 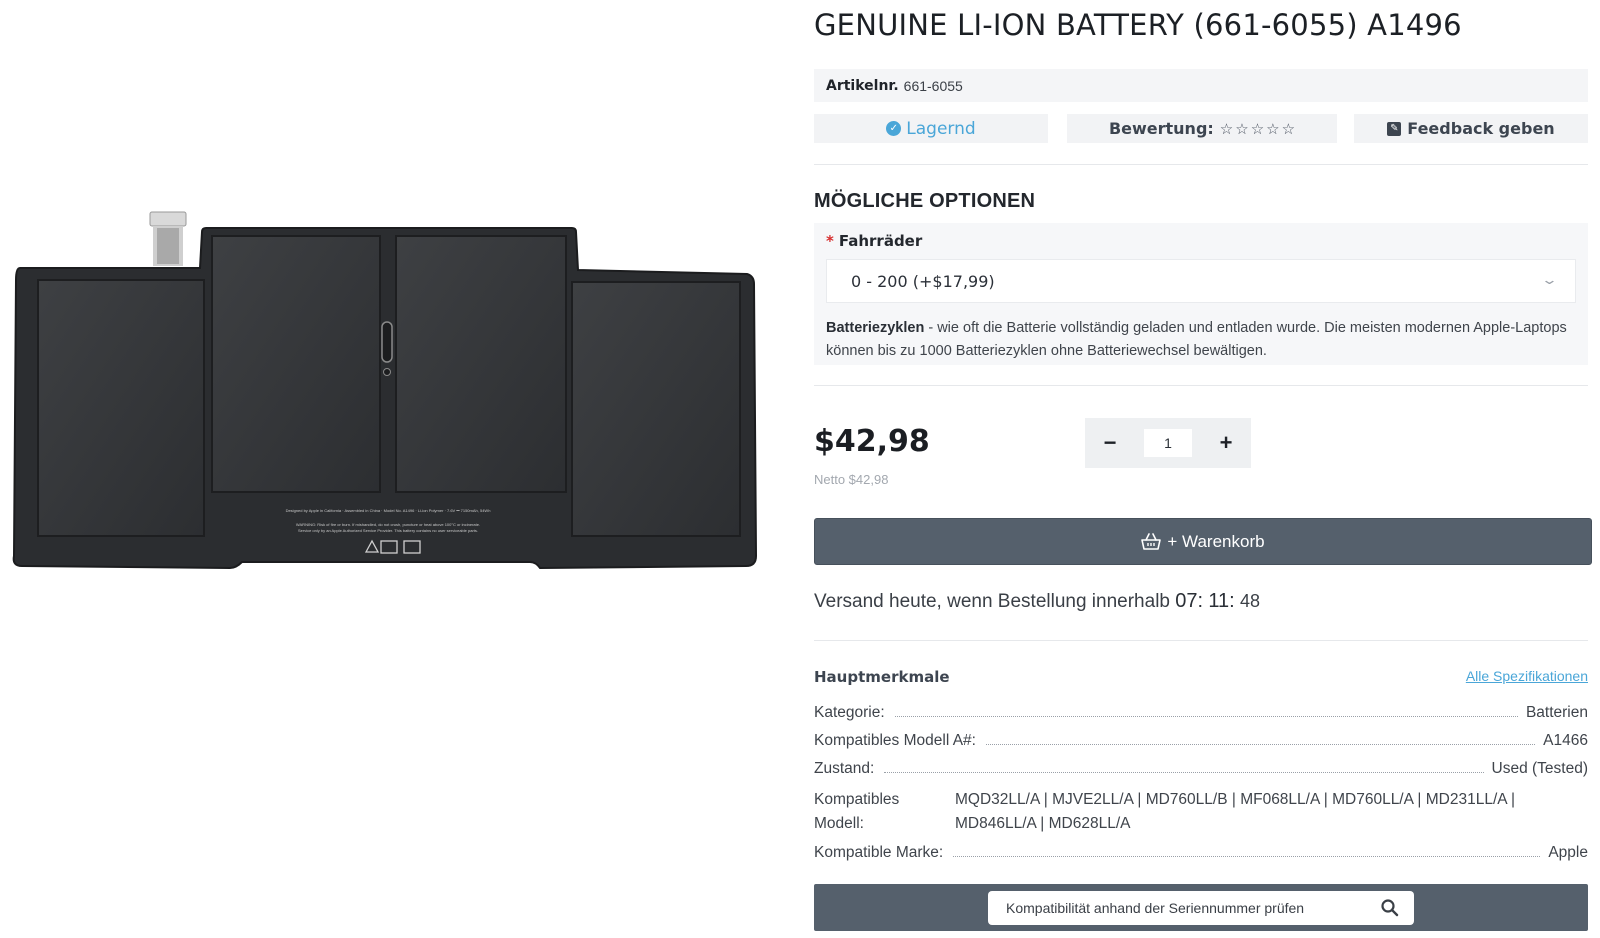 I want to click on countdown-hours: 07, so click(x=1186, y=601).